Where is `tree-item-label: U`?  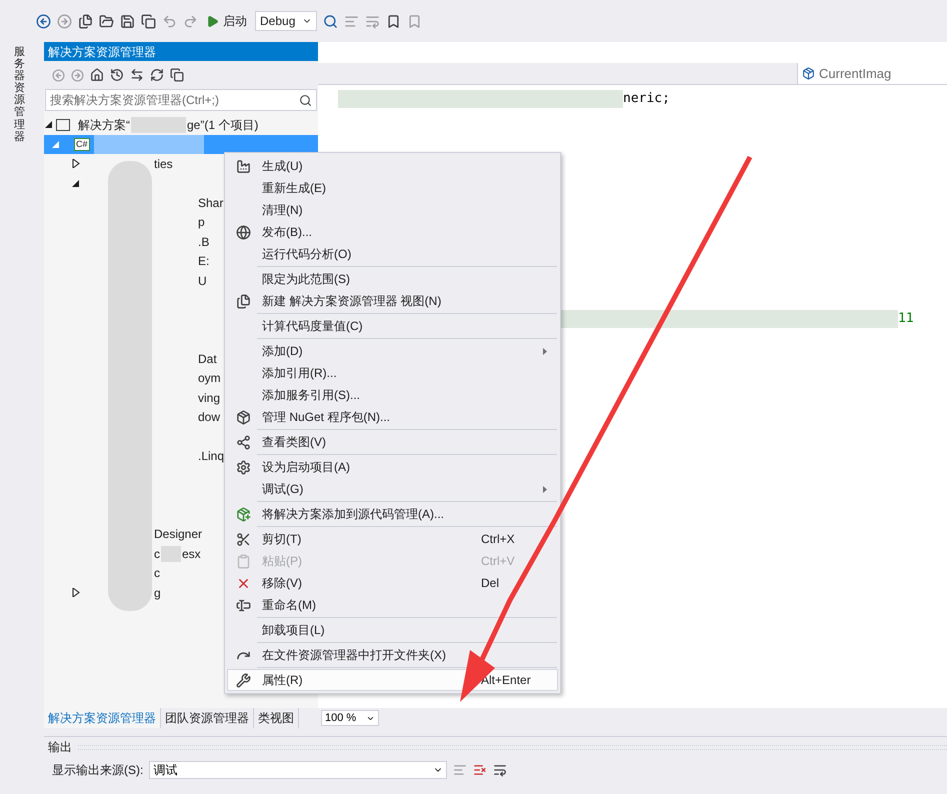 tree-item-label: U is located at coordinates (202, 281).